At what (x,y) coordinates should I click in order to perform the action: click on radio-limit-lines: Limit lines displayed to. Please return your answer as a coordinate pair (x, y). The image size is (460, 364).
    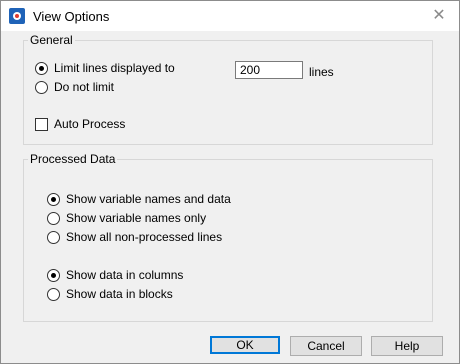
    Looking at the image, I should click on (105, 68).